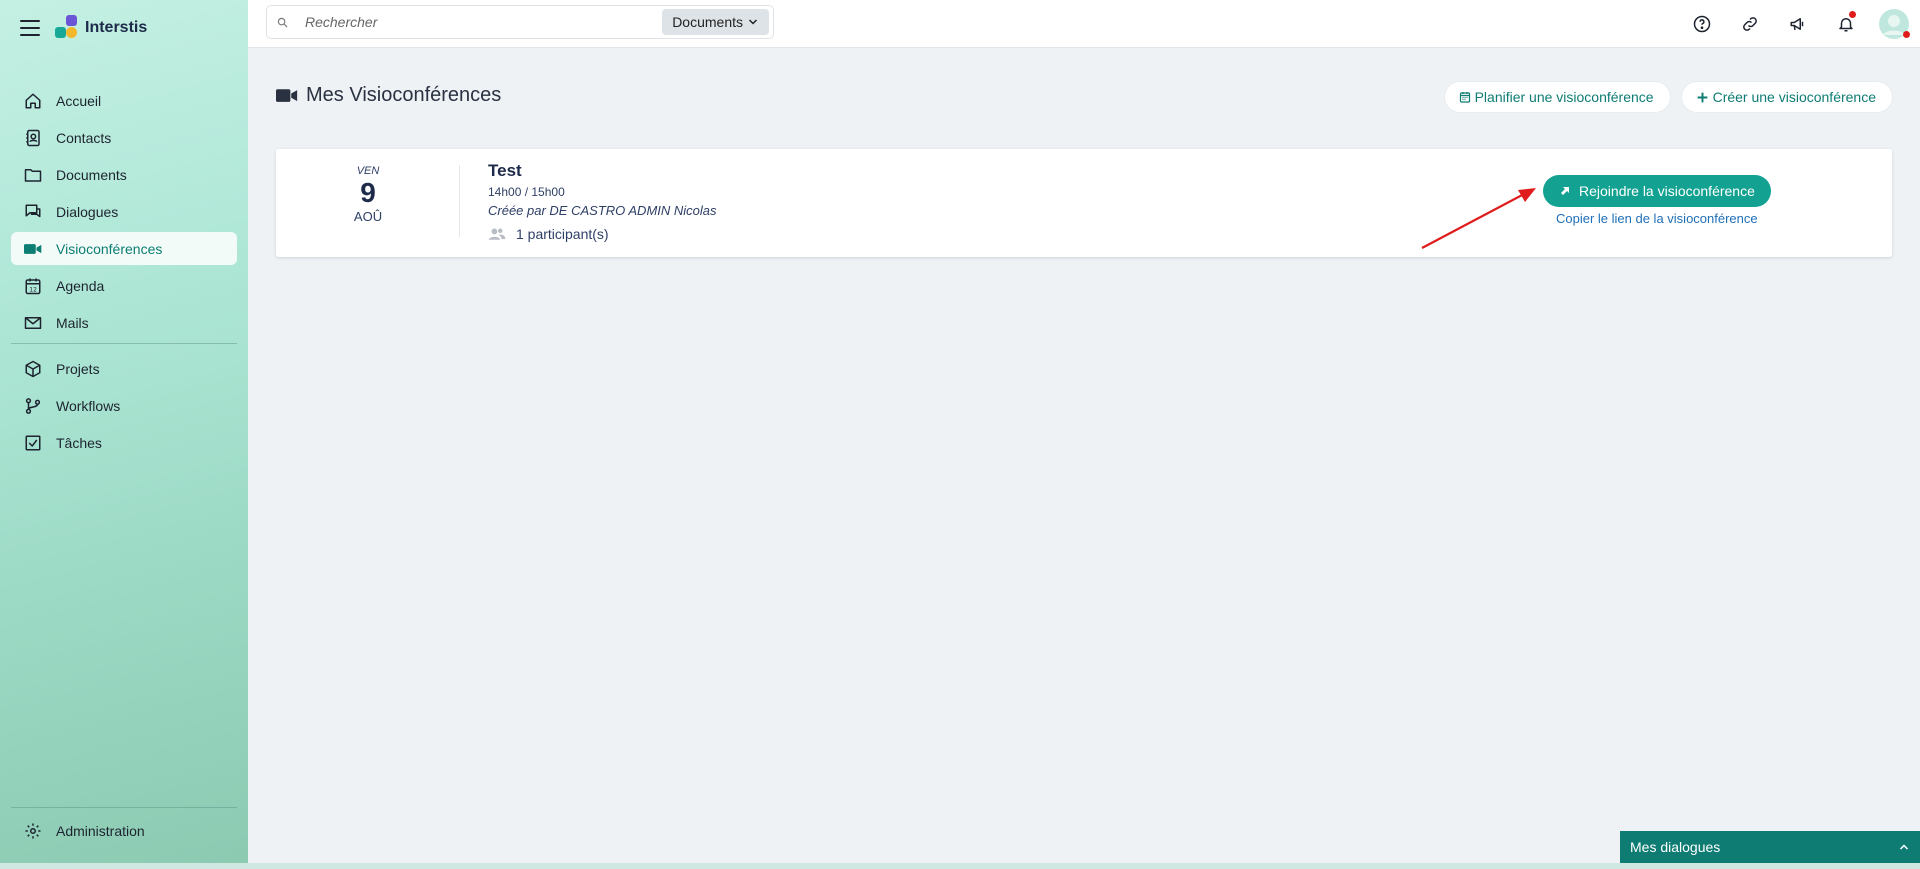  I want to click on calendar-icon: 12, so click(33, 286).